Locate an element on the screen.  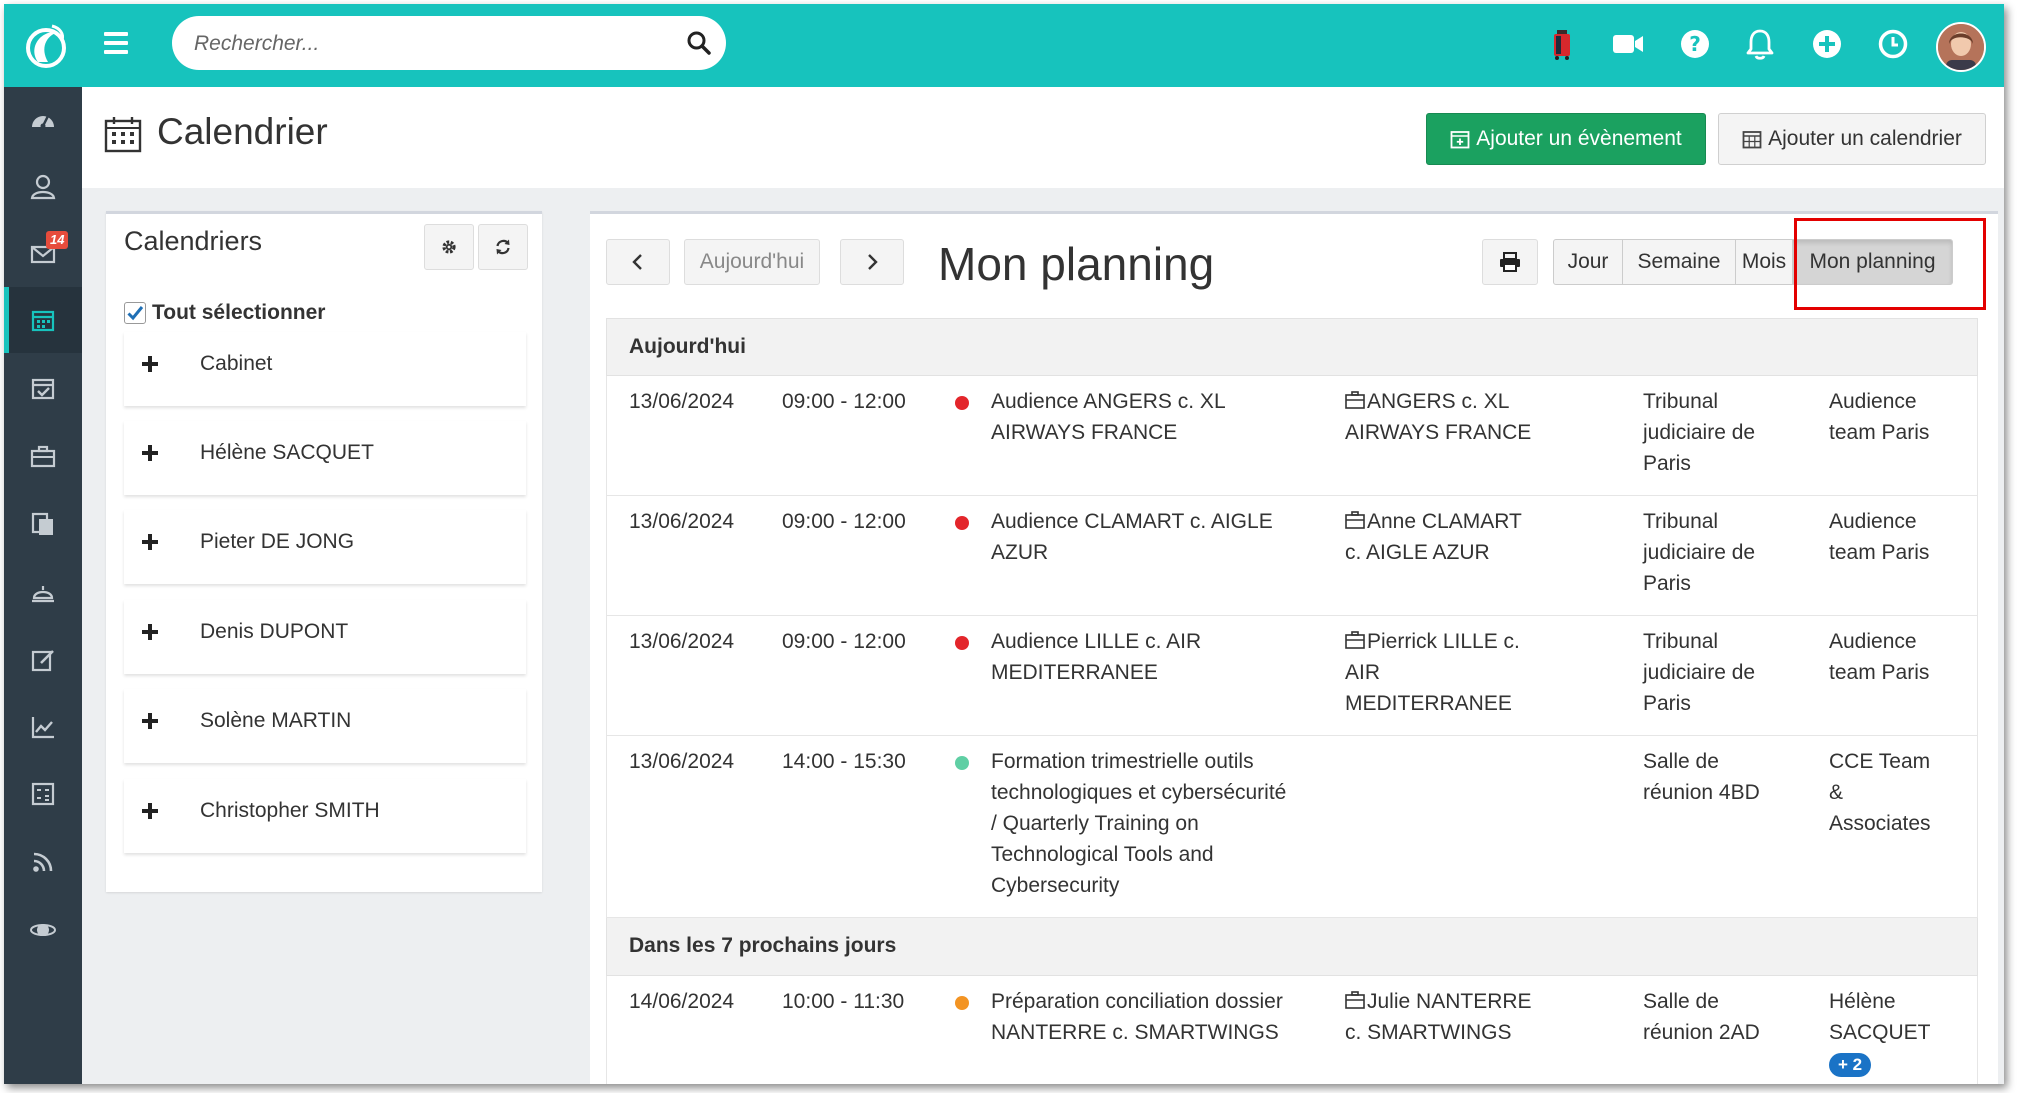
section-header: Aujourd'hui is located at coordinates (1292, 347).